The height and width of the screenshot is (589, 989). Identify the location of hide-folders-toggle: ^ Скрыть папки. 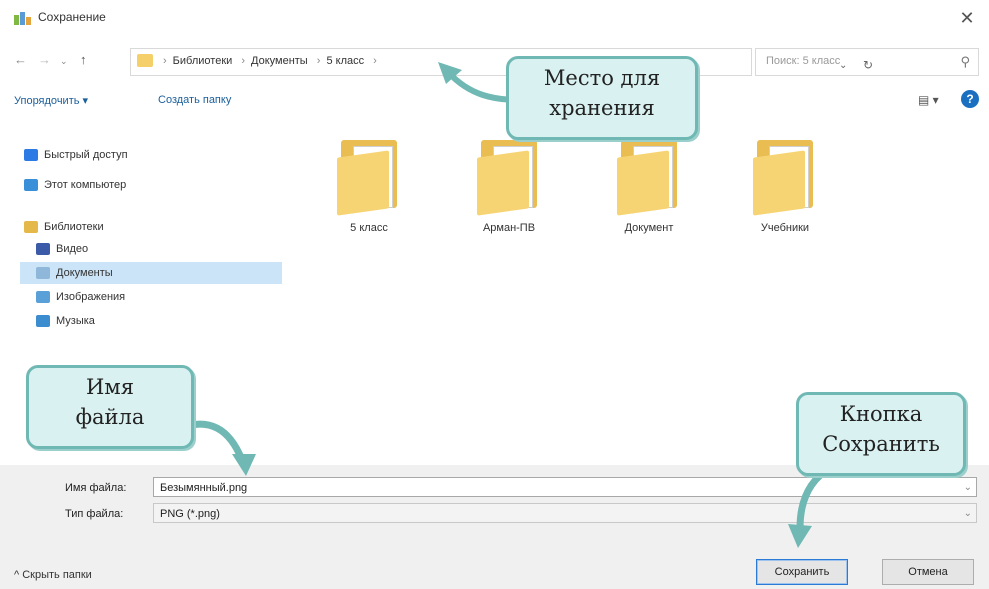
(53, 575).